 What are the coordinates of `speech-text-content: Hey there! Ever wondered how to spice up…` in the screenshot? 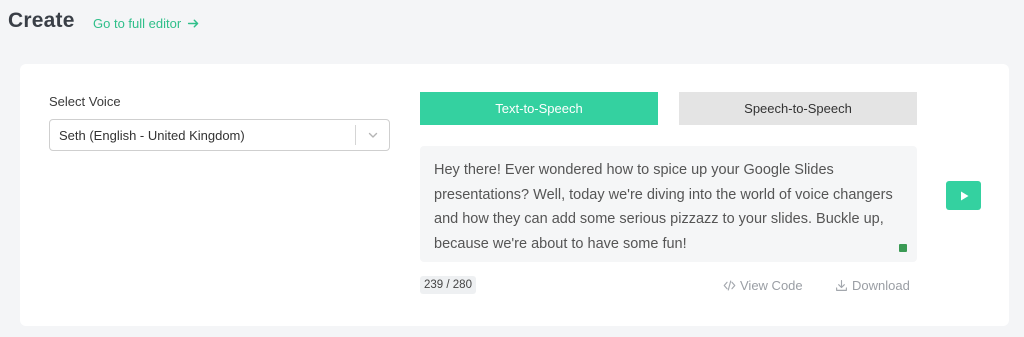 It's located at (663, 207).